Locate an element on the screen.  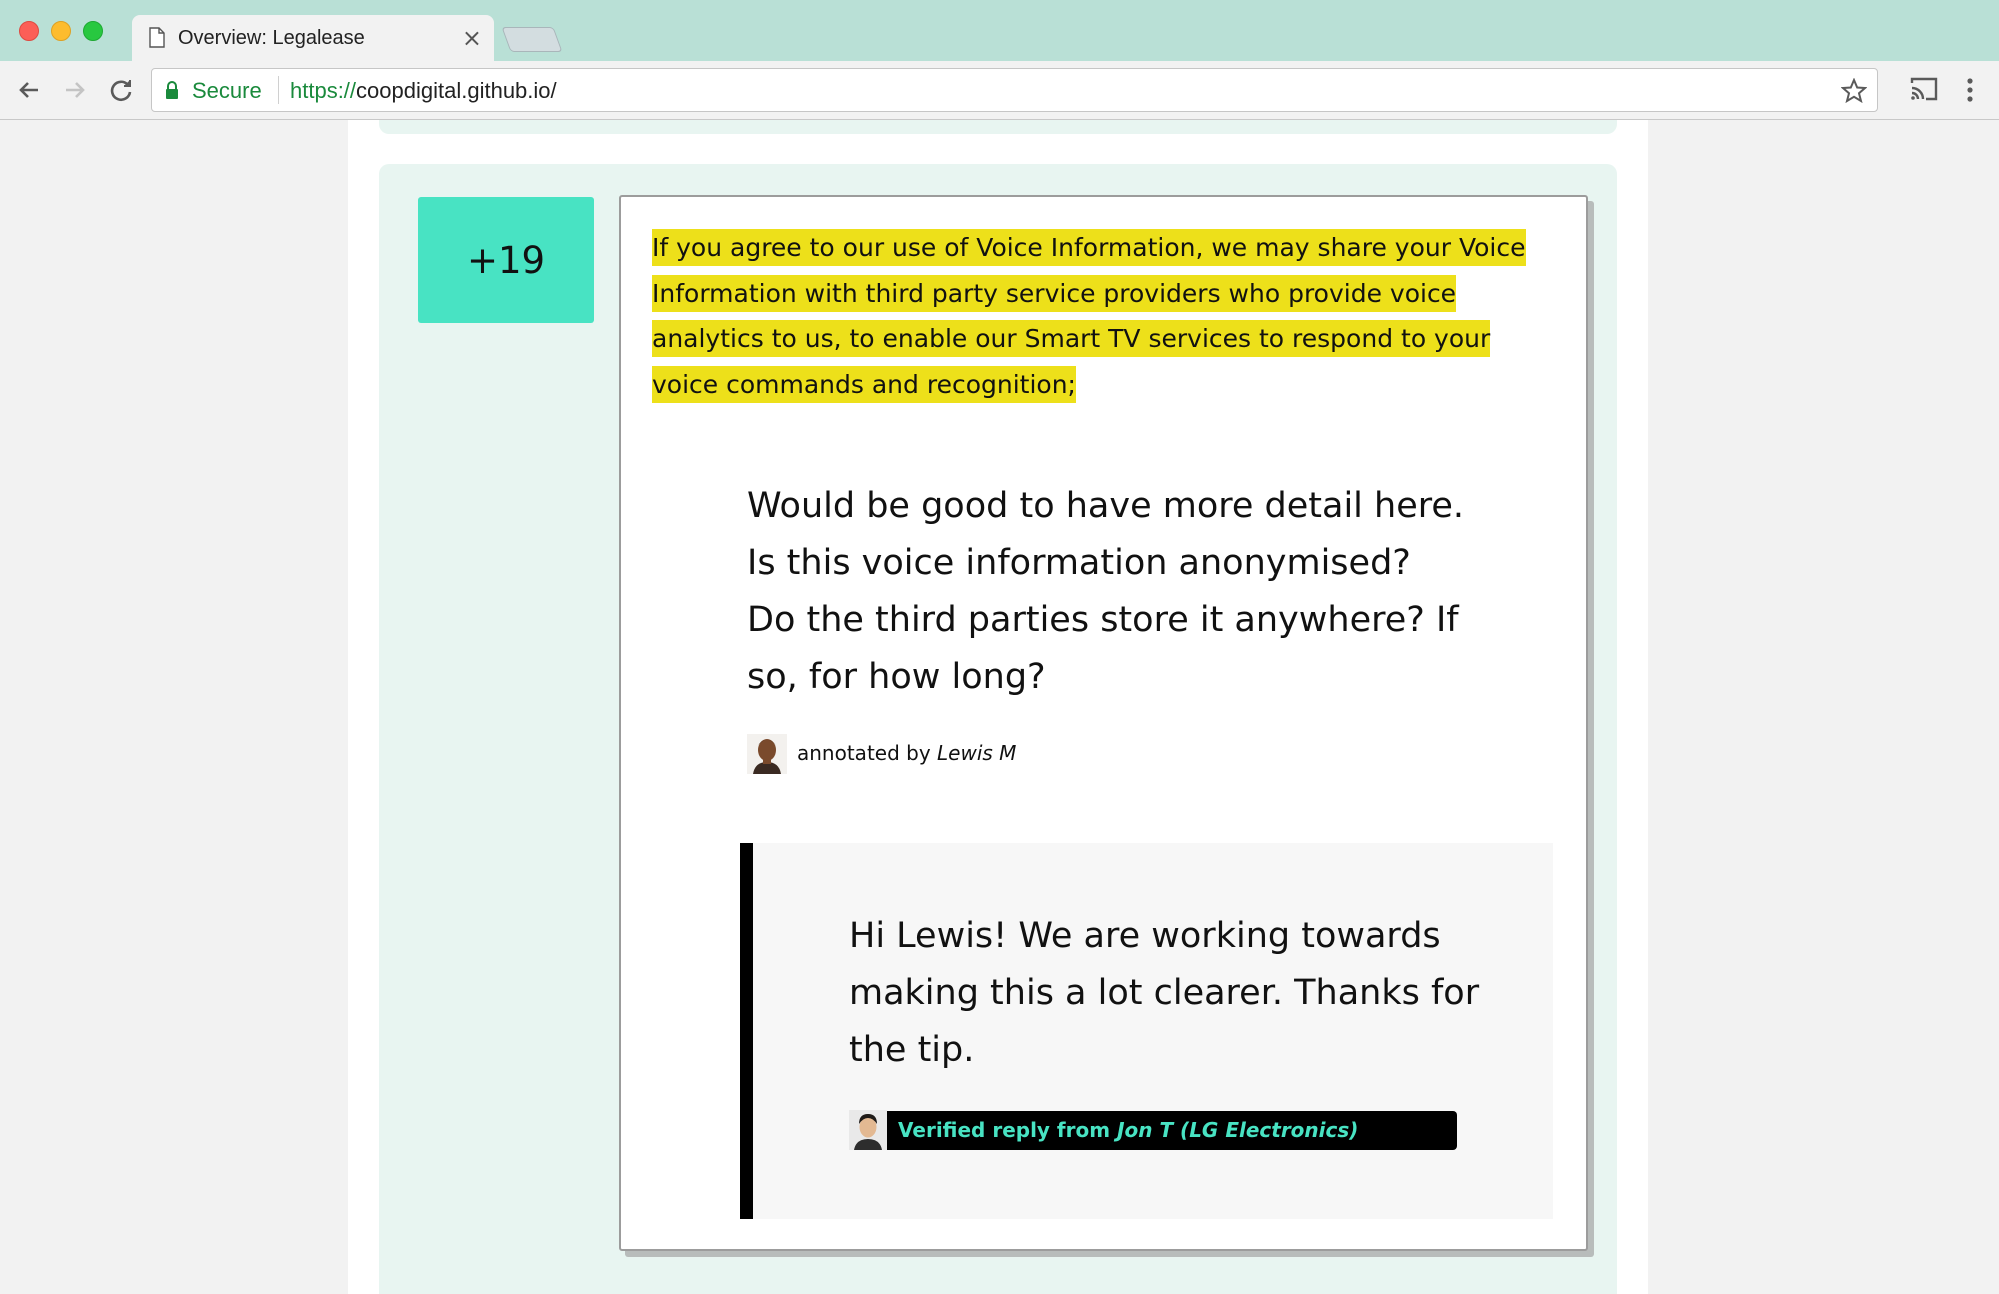
back-button is located at coordinates (29, 90).